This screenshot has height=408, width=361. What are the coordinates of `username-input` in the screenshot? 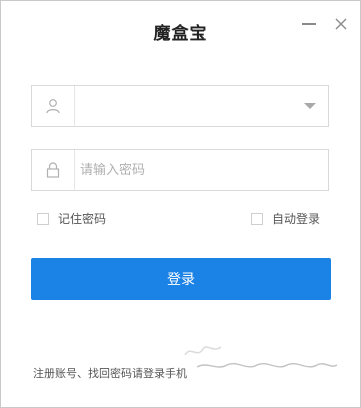 It's located at (185, 106).